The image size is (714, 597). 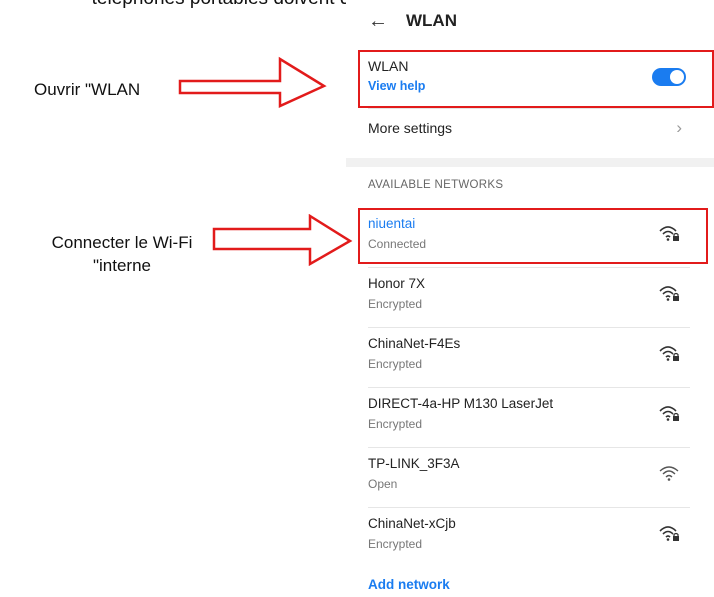 I want to click on annotation-connect-wifi: Connecter le Wi-Fi "interne, so click(x=122, y=254).